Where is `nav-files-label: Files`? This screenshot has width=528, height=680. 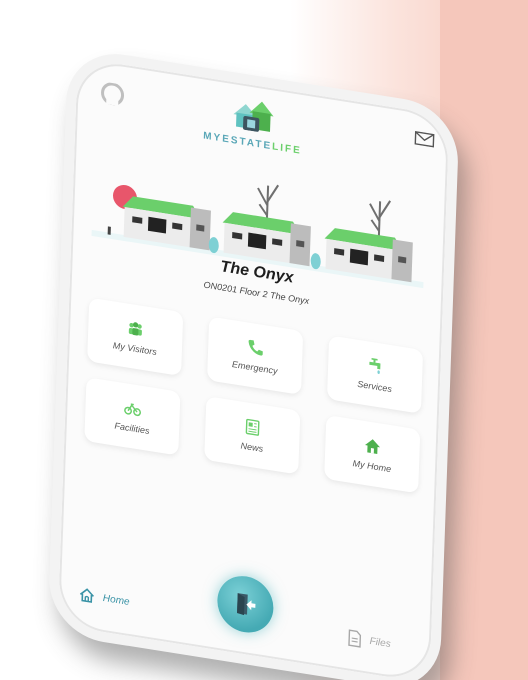
nav-files-label: Files is located at coordinates (380, 642).